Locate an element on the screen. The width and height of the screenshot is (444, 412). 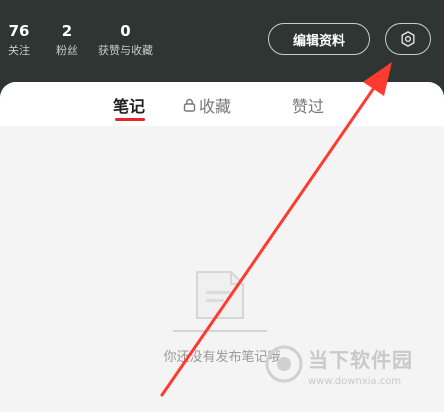
stat-following-count: 76 is located at coordinates (19, 31).